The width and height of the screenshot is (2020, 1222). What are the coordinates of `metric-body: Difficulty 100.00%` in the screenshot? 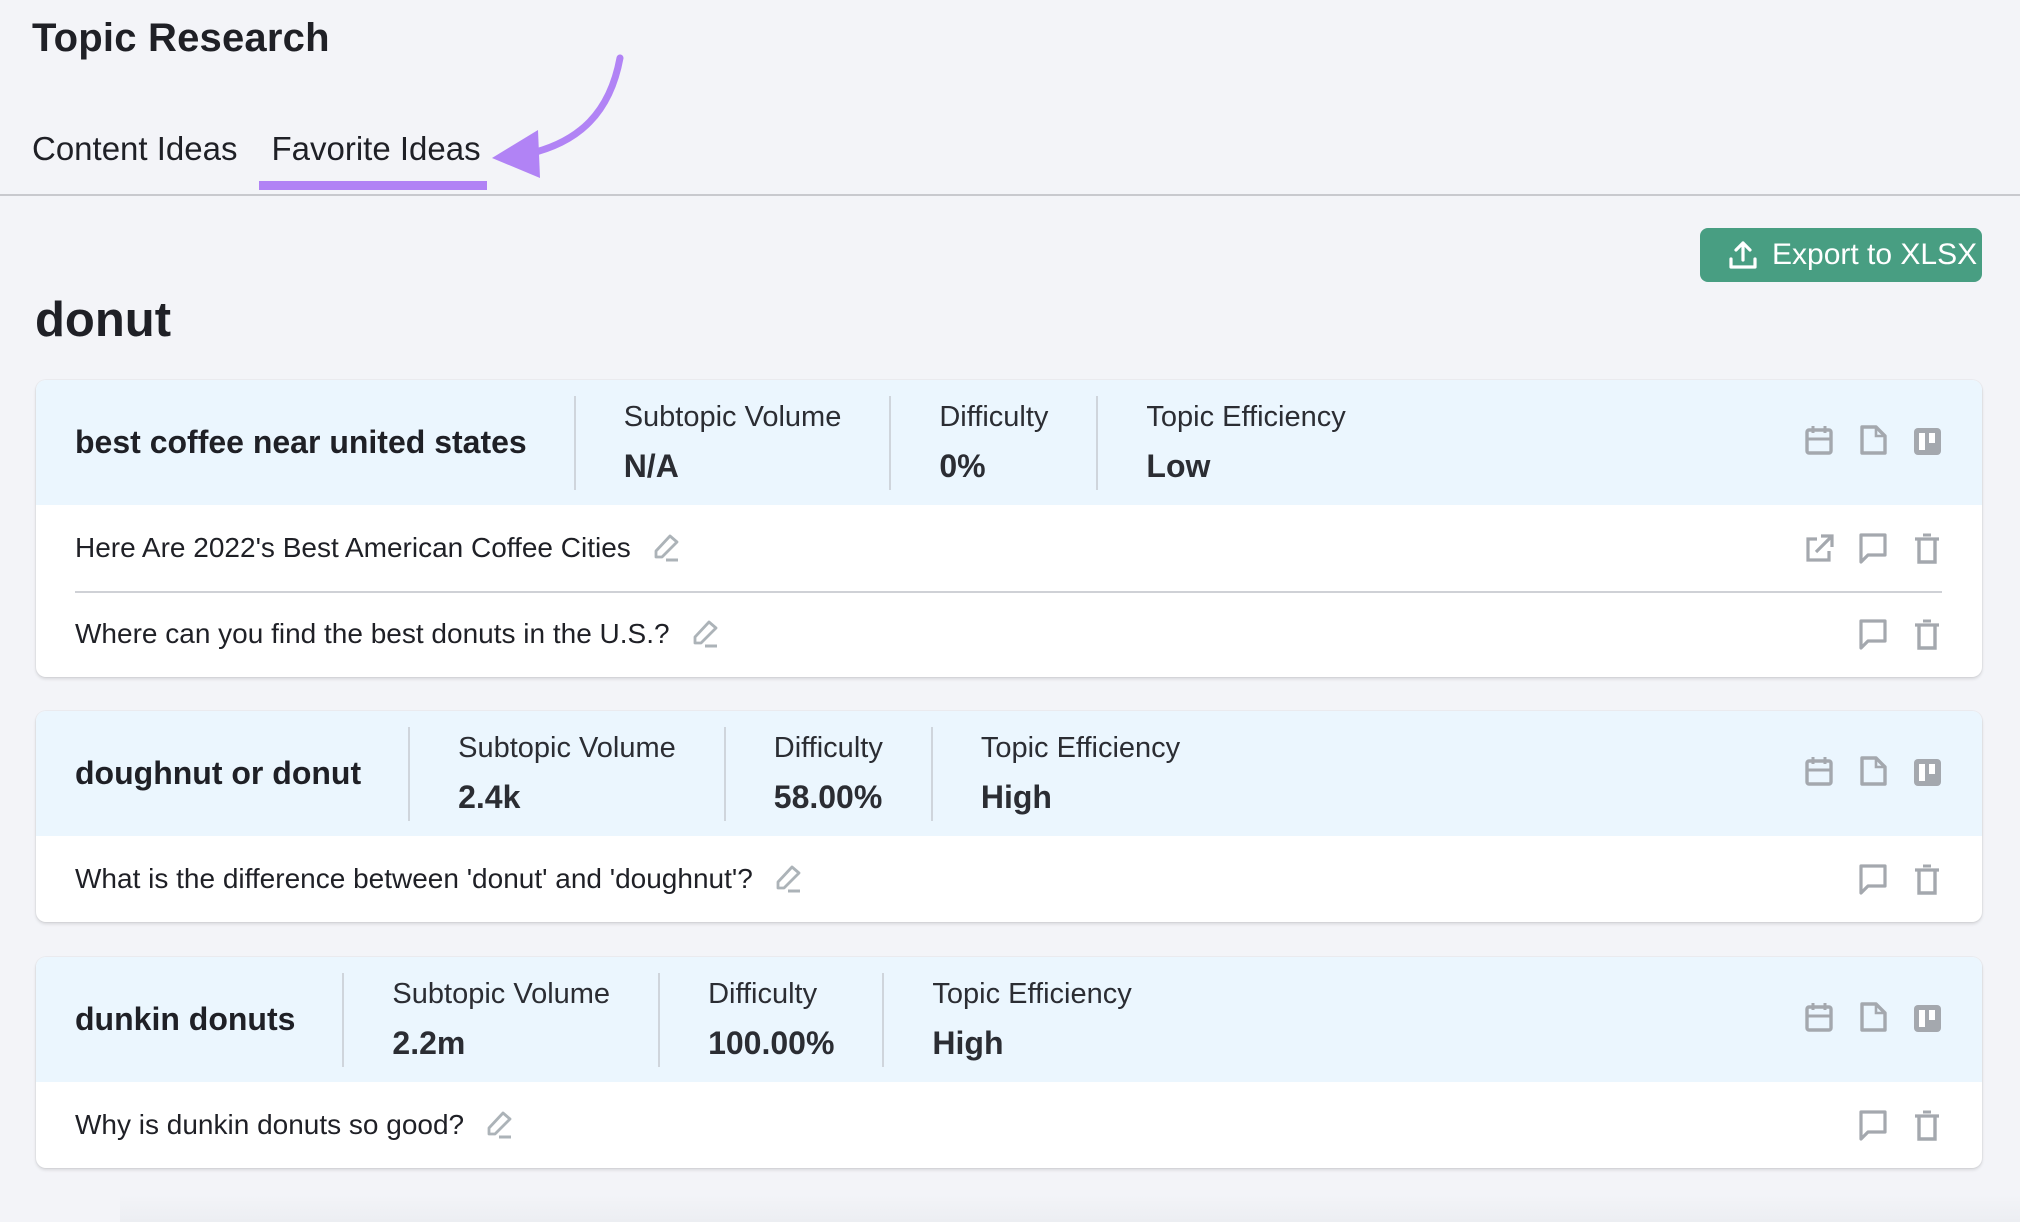 It's located at (771, 1020).